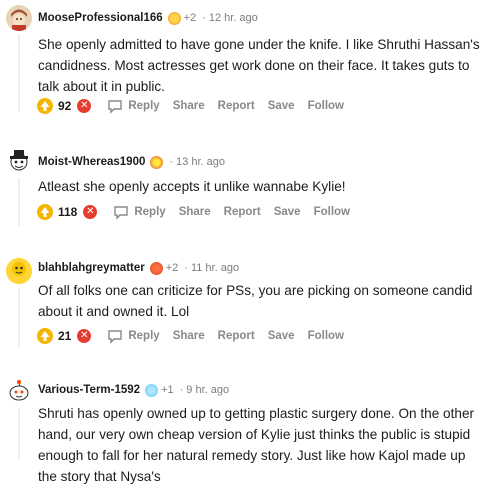  What do you see at coordinates (200, 162) in the screenshot?
I see `timestamp: 13 hr. ago` at bounding box center [200, 162].